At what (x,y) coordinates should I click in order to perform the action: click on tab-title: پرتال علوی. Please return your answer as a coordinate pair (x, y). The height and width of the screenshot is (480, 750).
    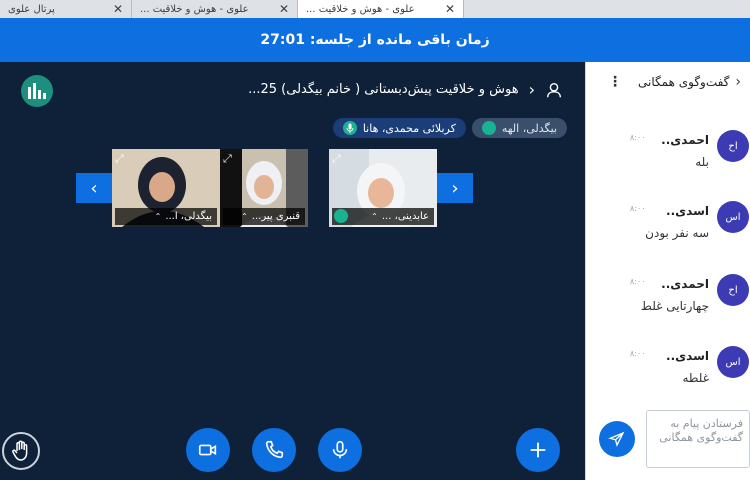
    Looking at the image, I should click on (31, 9).